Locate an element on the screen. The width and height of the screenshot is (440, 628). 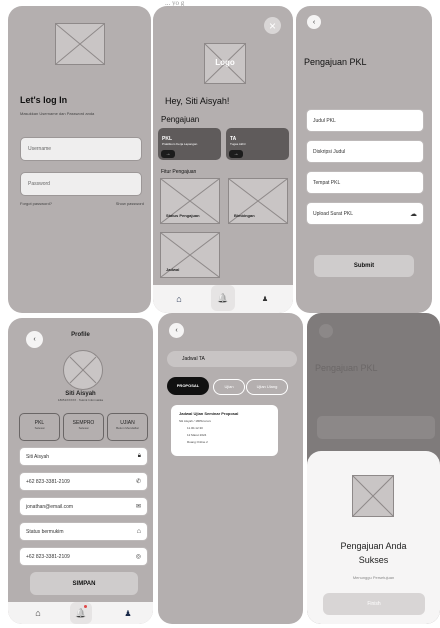
feature-status-pengajuan: Status Pengajuan is located at coordinates (190, 201).